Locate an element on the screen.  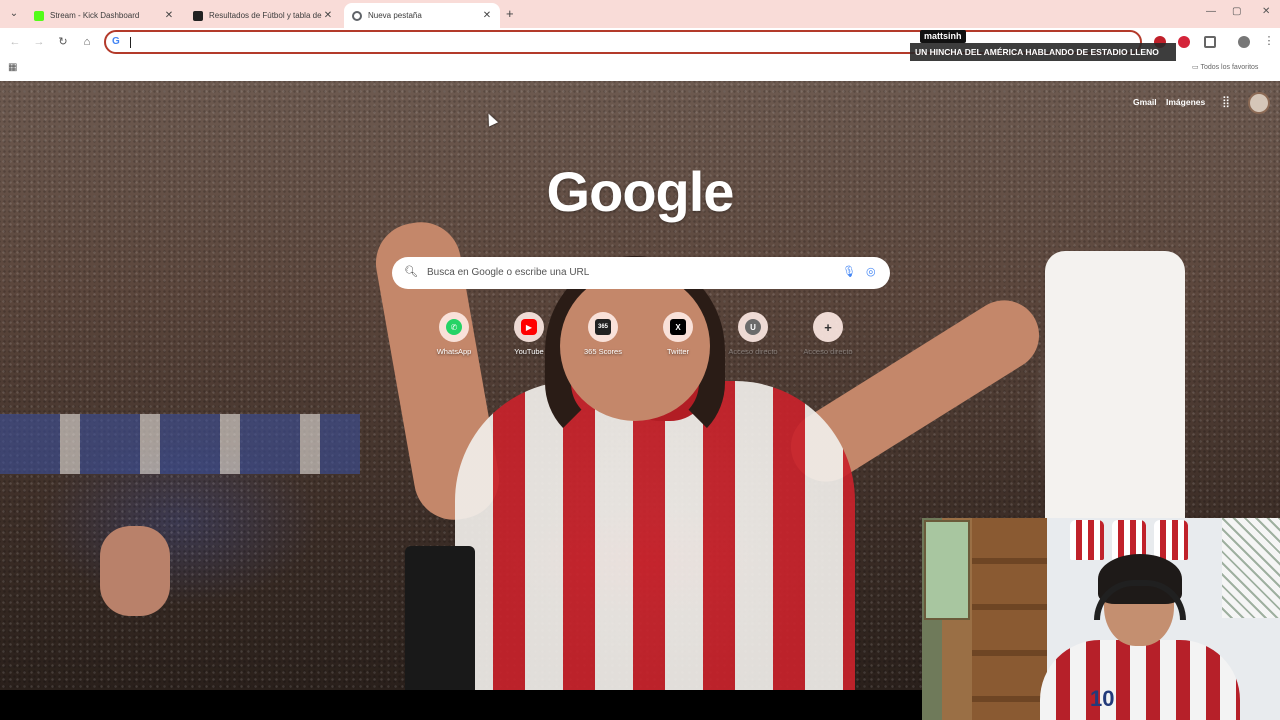
tab-resultados-futbol: Resultados de Fútbol y tabla de ✕ is located at coordinates (263, 15).